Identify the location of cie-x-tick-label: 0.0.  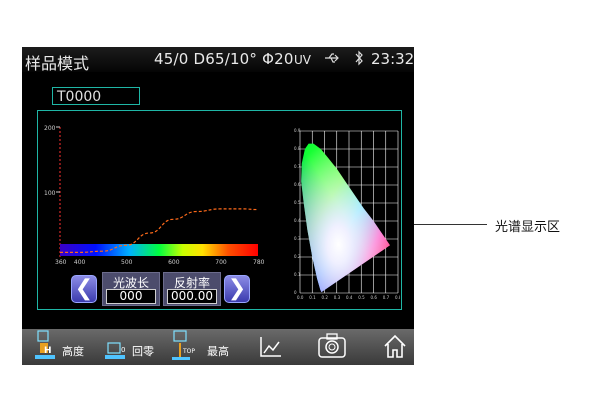
(300, 297).